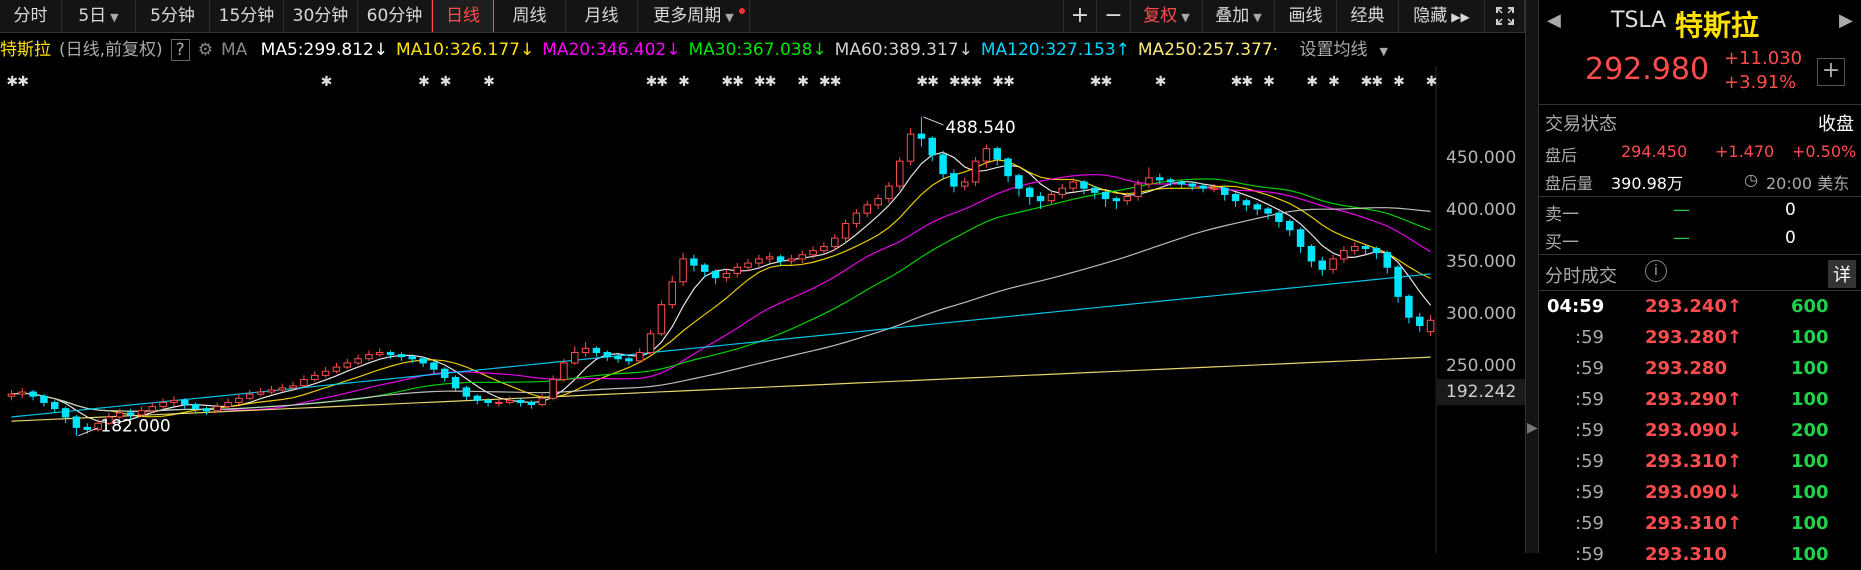 This screenshot has height=570, width=1861. I want to click on tab-fenshi: 分时, so click(31, 16).